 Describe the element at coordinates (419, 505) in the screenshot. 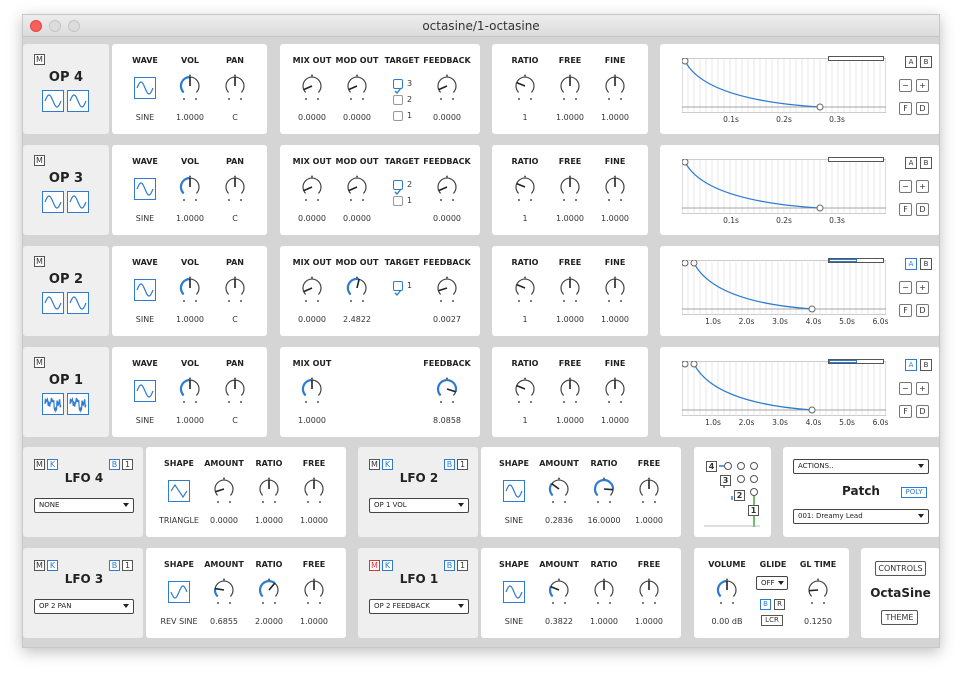

I see `lfo-target-select: OP 1 VOL` at that location.